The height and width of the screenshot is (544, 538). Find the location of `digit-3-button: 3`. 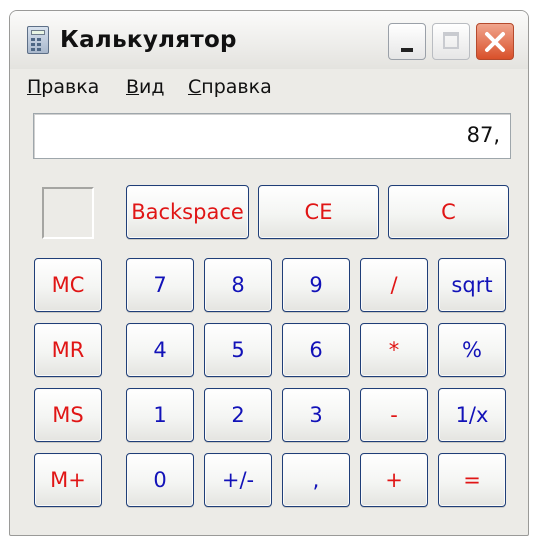

digit-3-button: 3 is located at coordinates (316, 415).